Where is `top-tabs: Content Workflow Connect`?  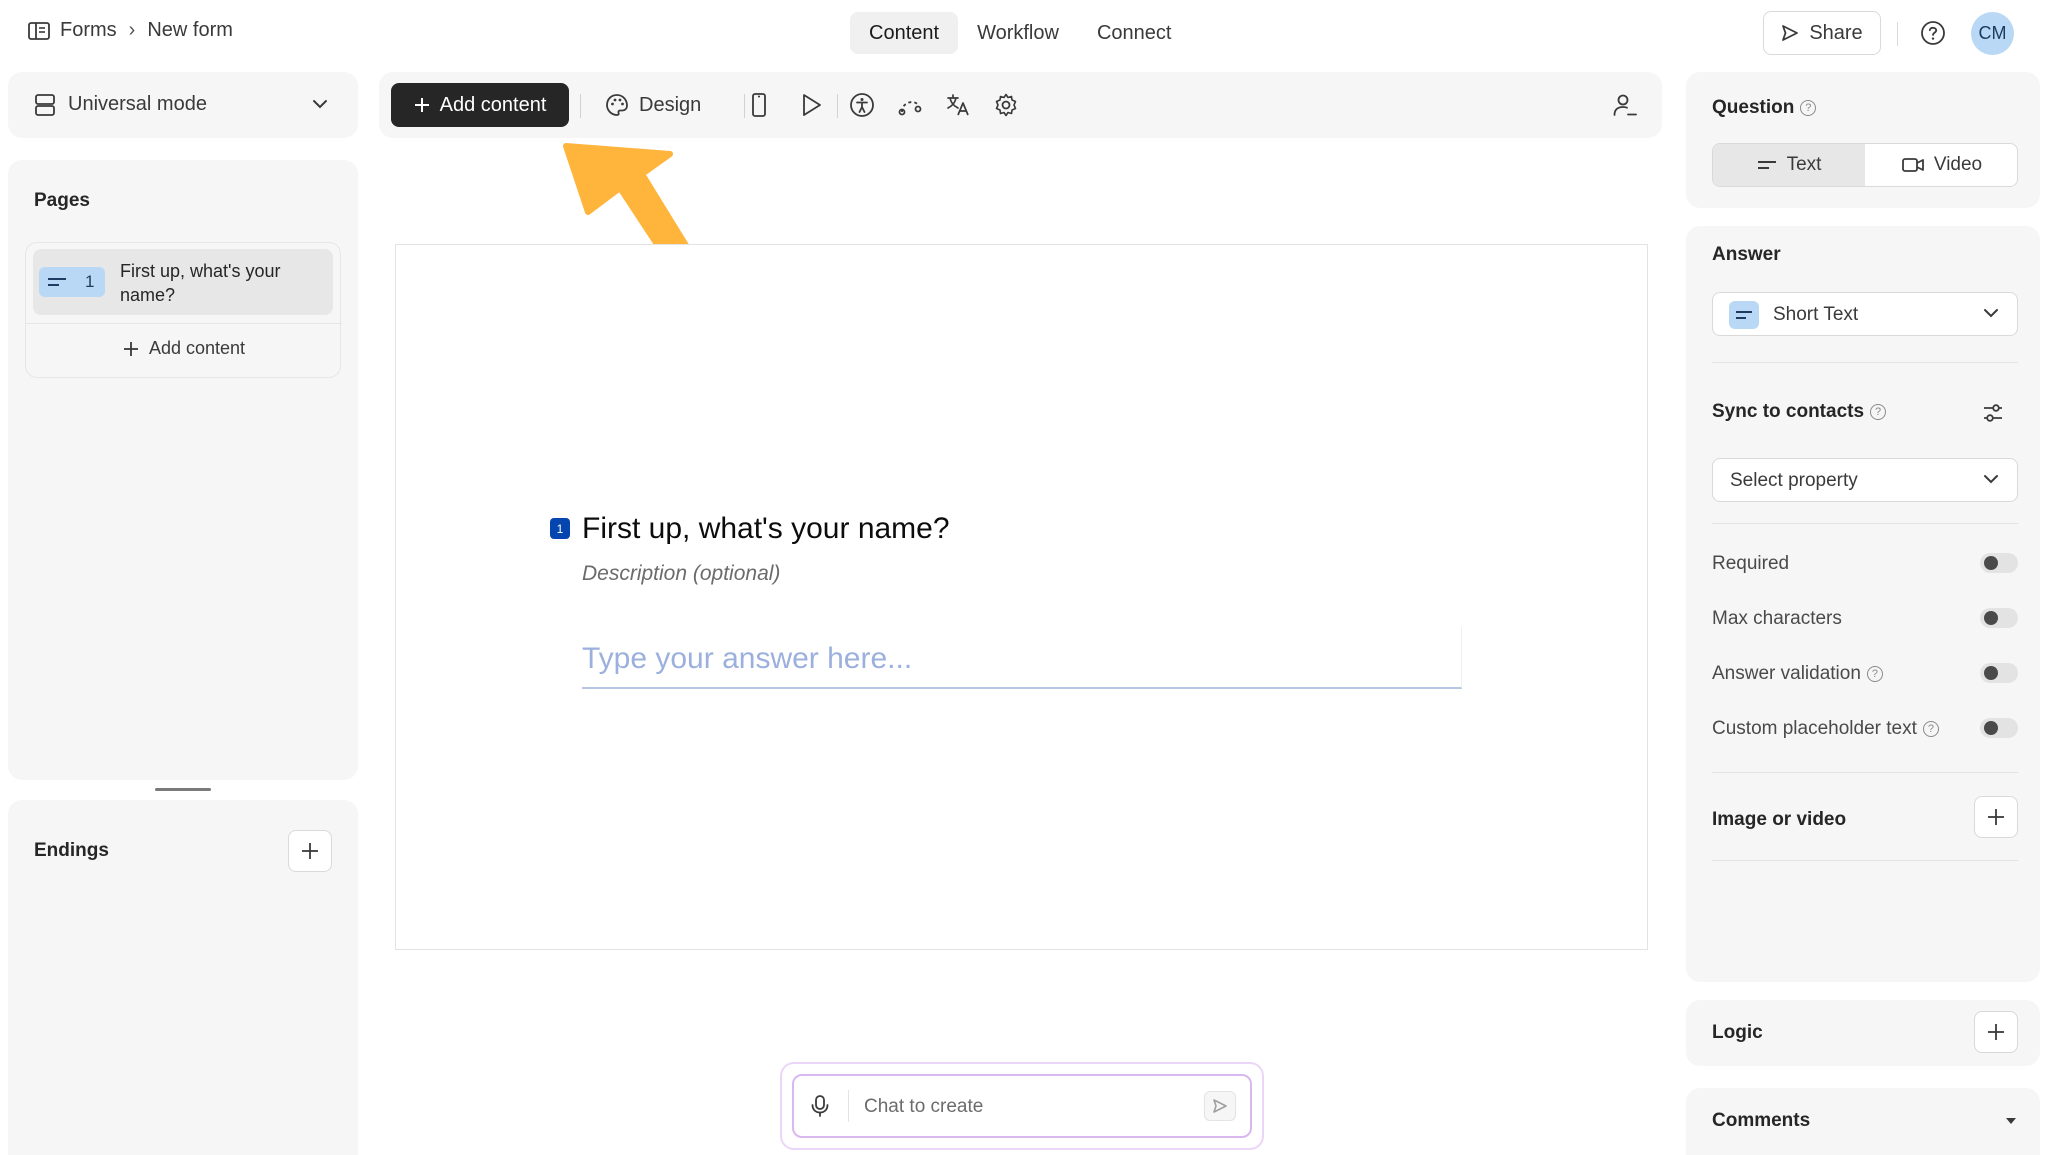
top-tabs: Content Workflow Connect is located at coordinates (1020, 33).